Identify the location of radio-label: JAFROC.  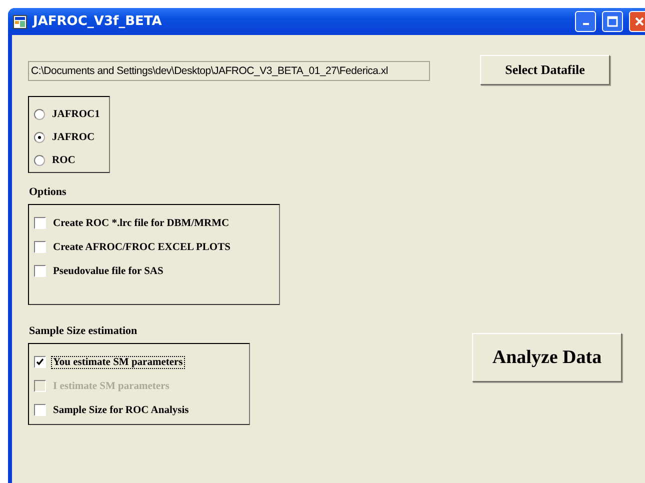
(73, 137).